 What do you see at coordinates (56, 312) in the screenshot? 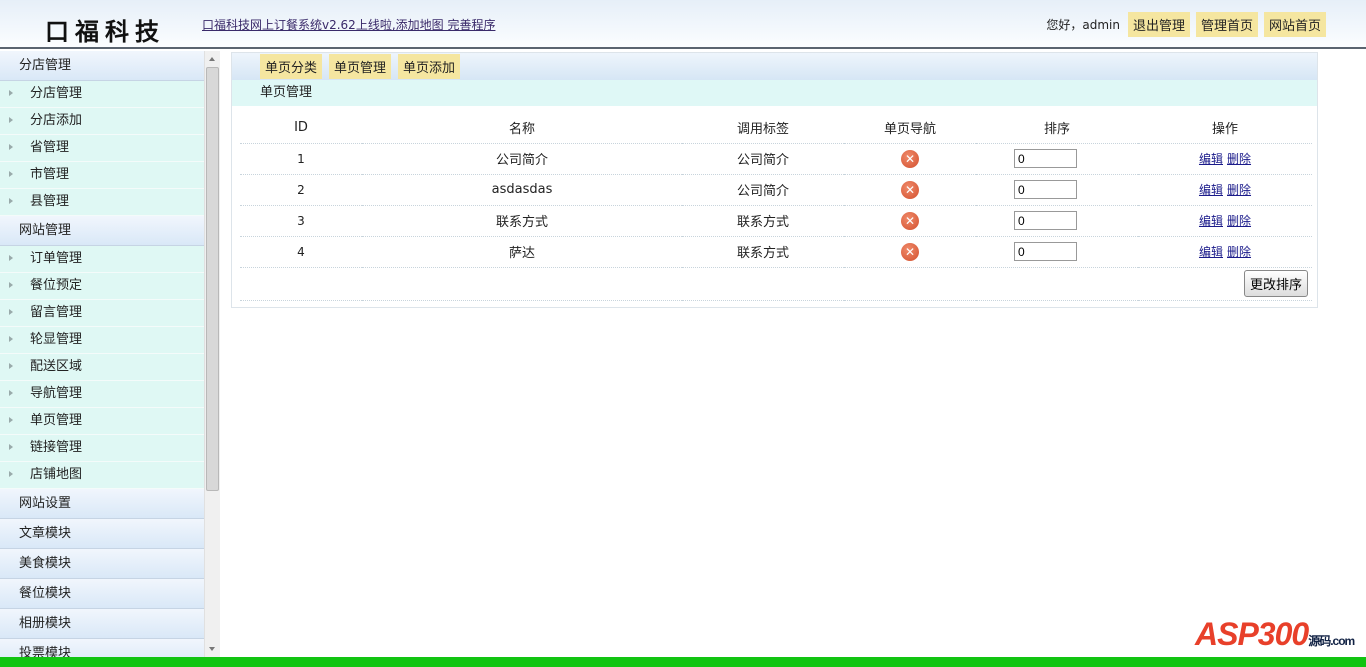
I see `sidebar-item-label: 留言管理` at bounding box center [56, 312].